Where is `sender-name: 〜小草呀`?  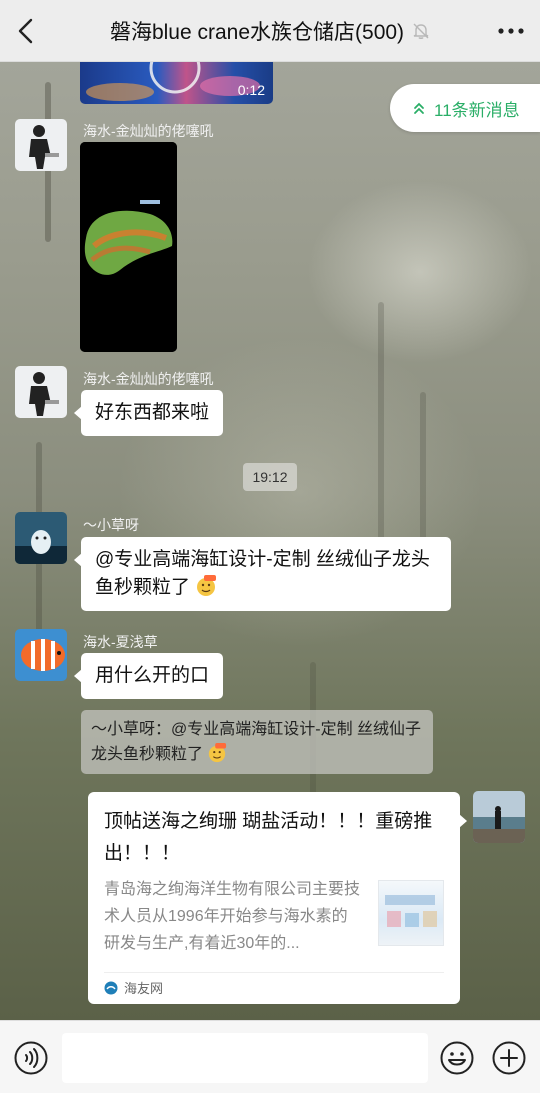
sender-name: 〜小草呀 is located at coordinates (111, 525).